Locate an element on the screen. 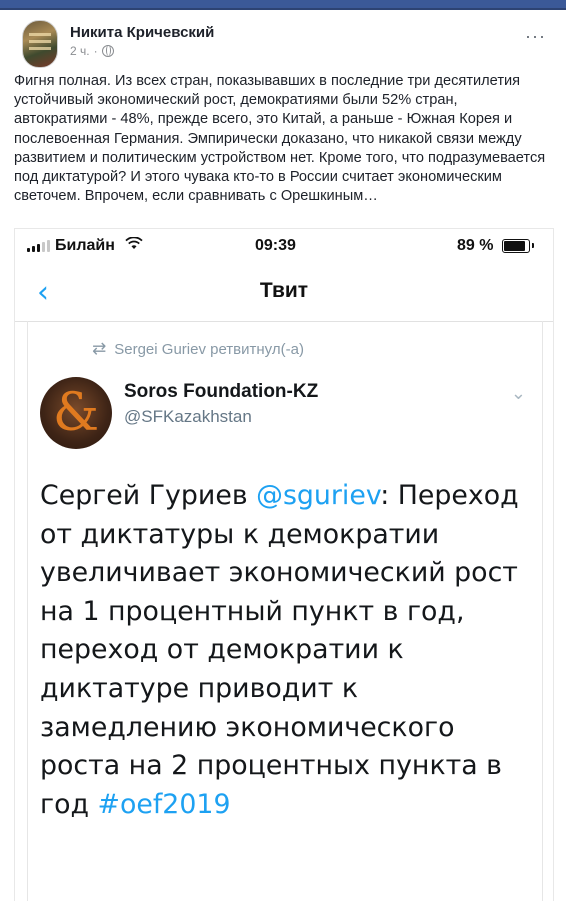 The image size is (566, 901). battery-percent: 89 % is located at coordinates (475, 245).